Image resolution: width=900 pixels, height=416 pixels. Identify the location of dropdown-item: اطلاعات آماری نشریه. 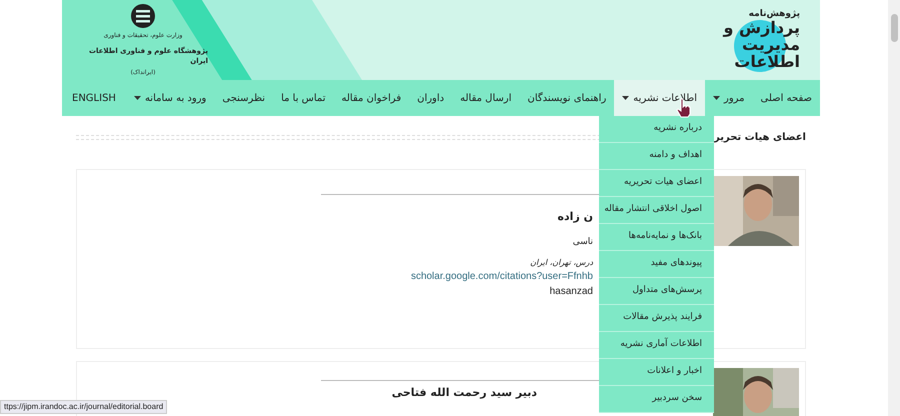
(656, 345).